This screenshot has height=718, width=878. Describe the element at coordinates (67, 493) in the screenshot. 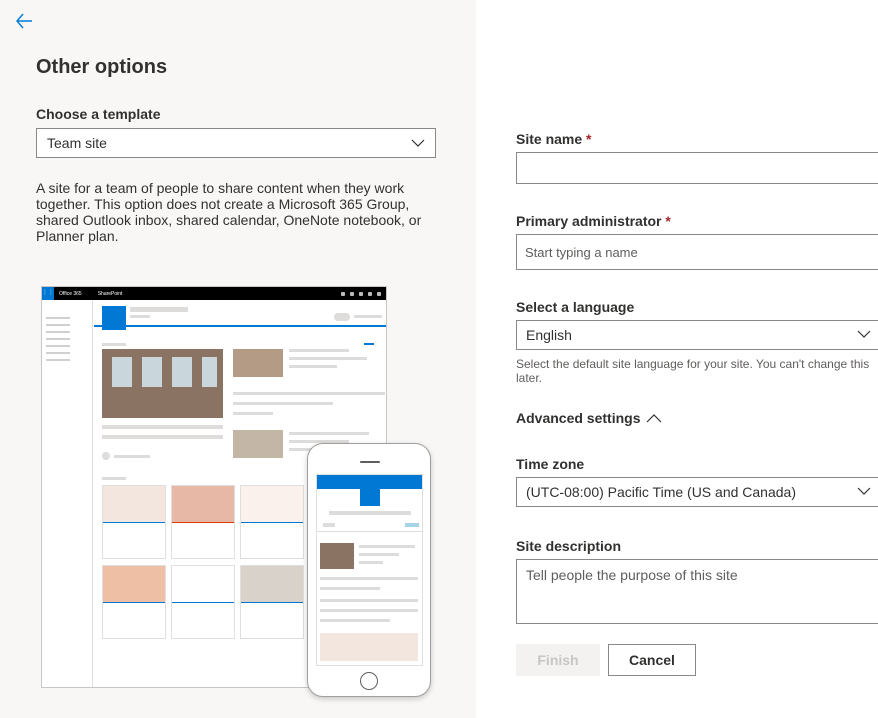

I see `preview-left-nav` at that location.